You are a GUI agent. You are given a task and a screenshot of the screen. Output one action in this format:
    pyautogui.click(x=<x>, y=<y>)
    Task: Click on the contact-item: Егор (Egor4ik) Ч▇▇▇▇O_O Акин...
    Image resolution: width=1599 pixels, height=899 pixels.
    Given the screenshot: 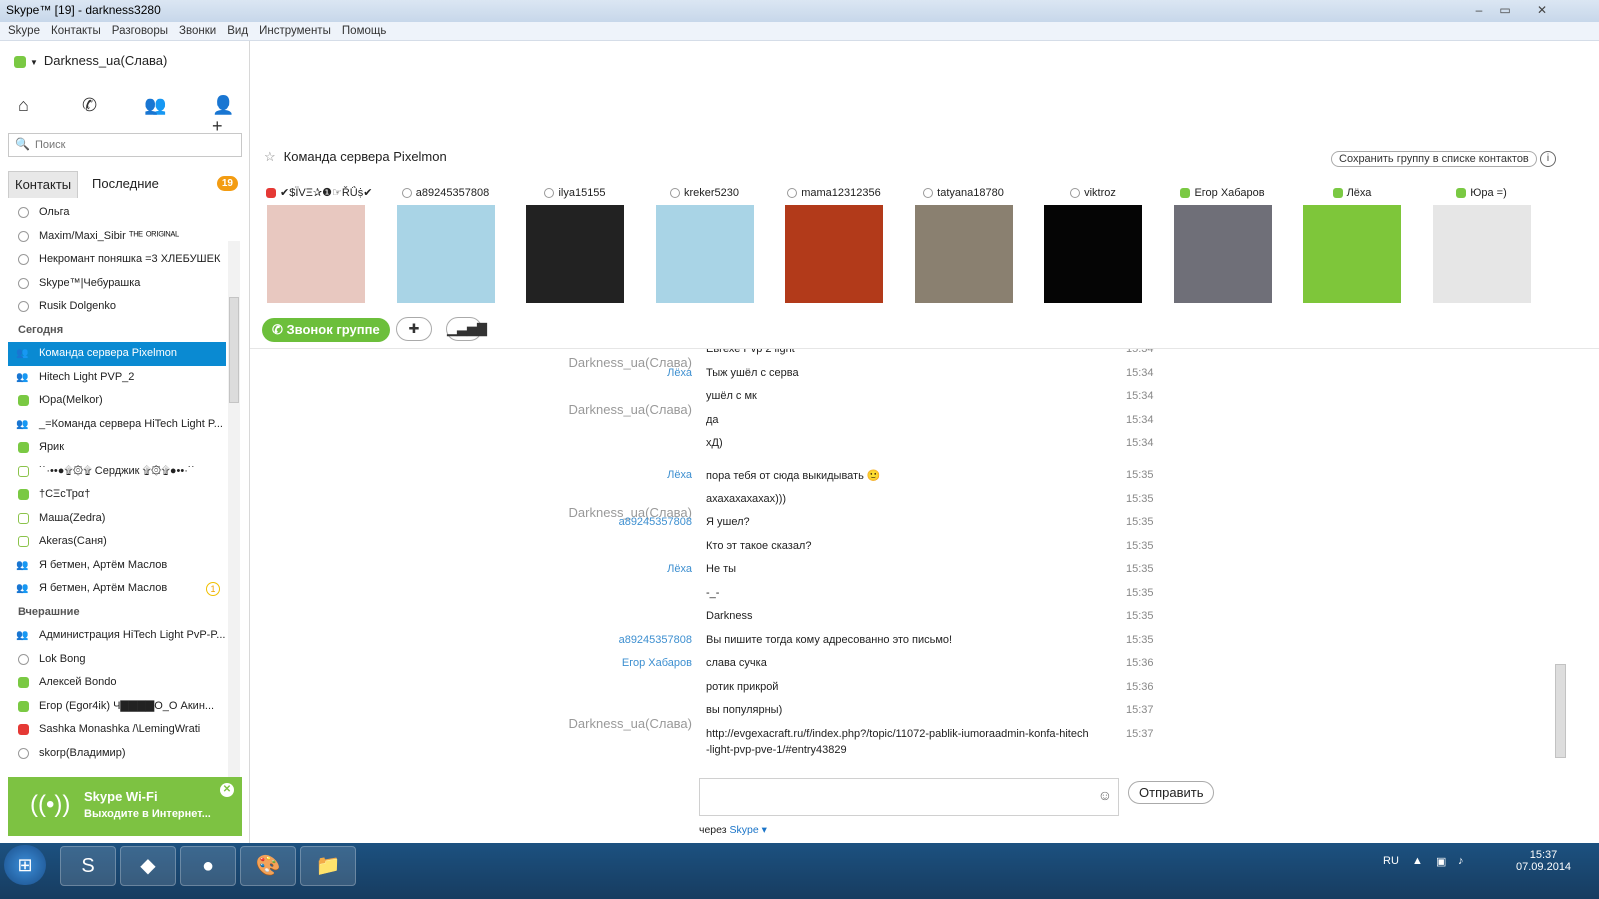 What is the action you would take?
    pyautogui.click(x=117, y=707)
    